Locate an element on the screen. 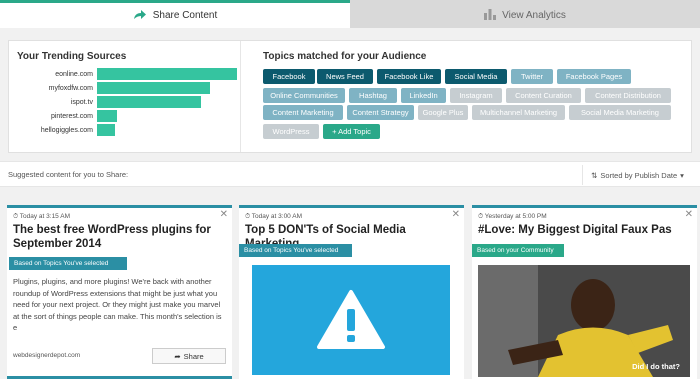 This screenshot has height=379, width=700. tab-share-content: Share Content is located at coordinates (175, 14).